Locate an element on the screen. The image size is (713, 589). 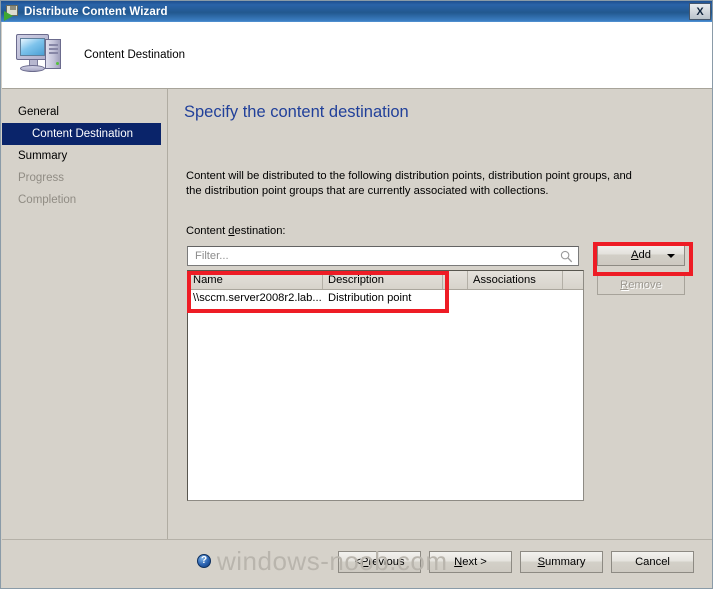
sidebar-item-general: General is located at coordinates (84, 112).